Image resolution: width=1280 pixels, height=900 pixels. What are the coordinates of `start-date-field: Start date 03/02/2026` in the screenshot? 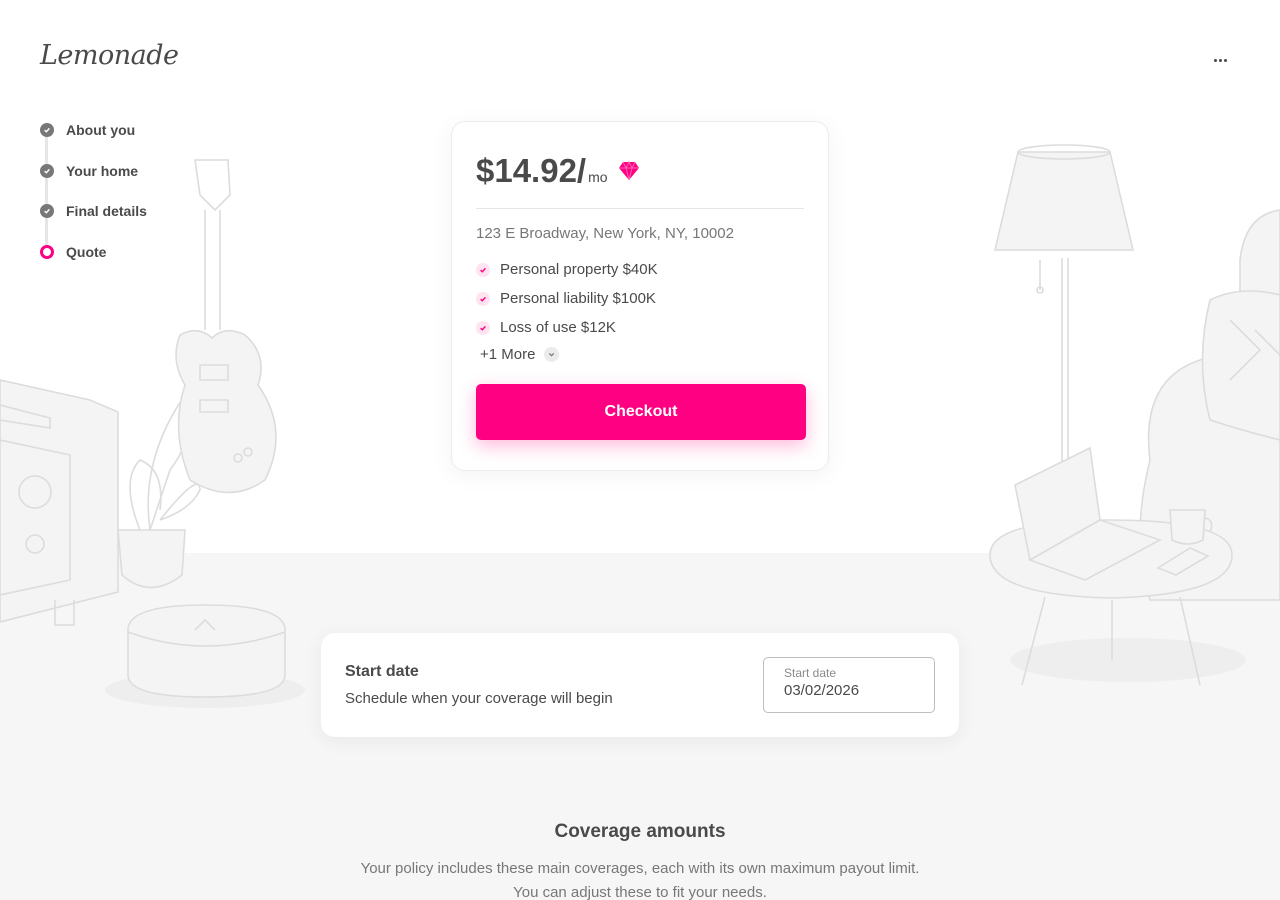 It's located at (849, 685).